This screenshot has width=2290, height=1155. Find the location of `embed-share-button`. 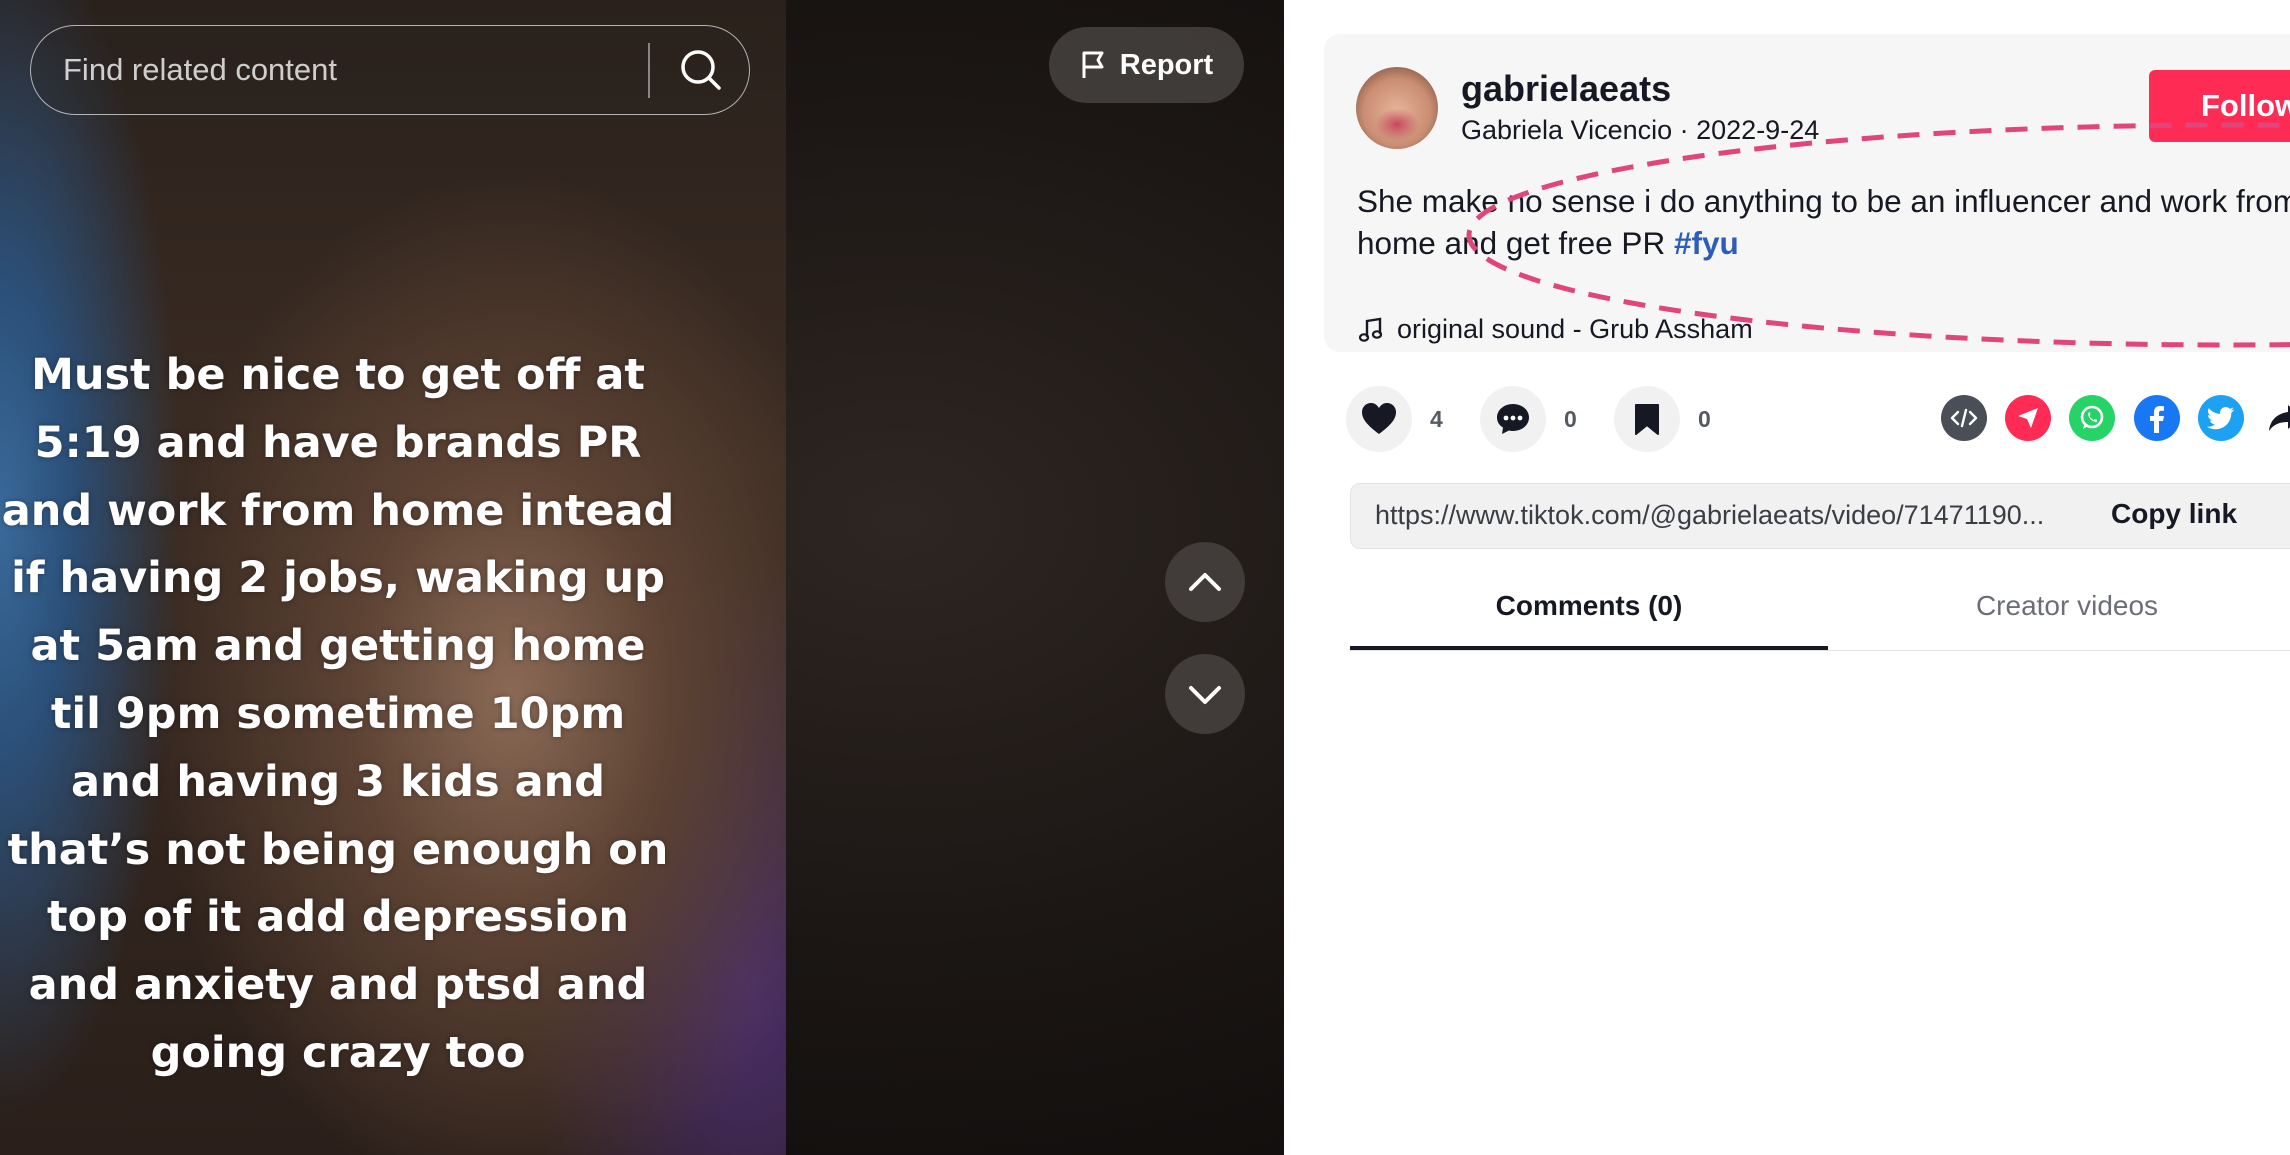

embed-share-button is located at coordinates (1964, 418).